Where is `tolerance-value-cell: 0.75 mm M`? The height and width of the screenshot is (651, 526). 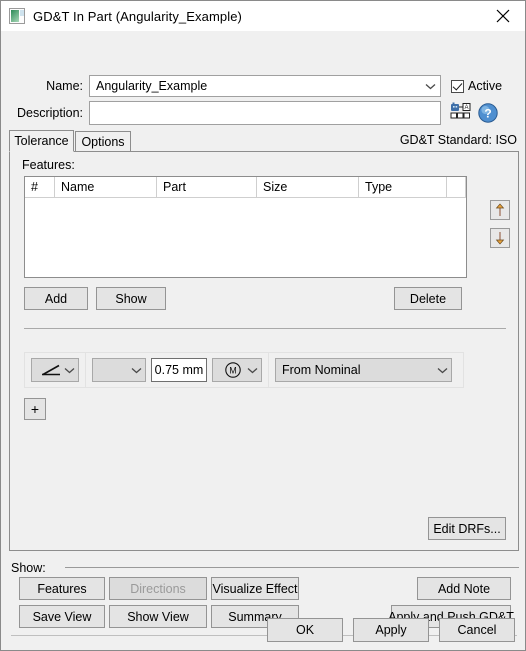
tolerance-value-cell: 0.75 mm M is located at coordinates (177, 370).